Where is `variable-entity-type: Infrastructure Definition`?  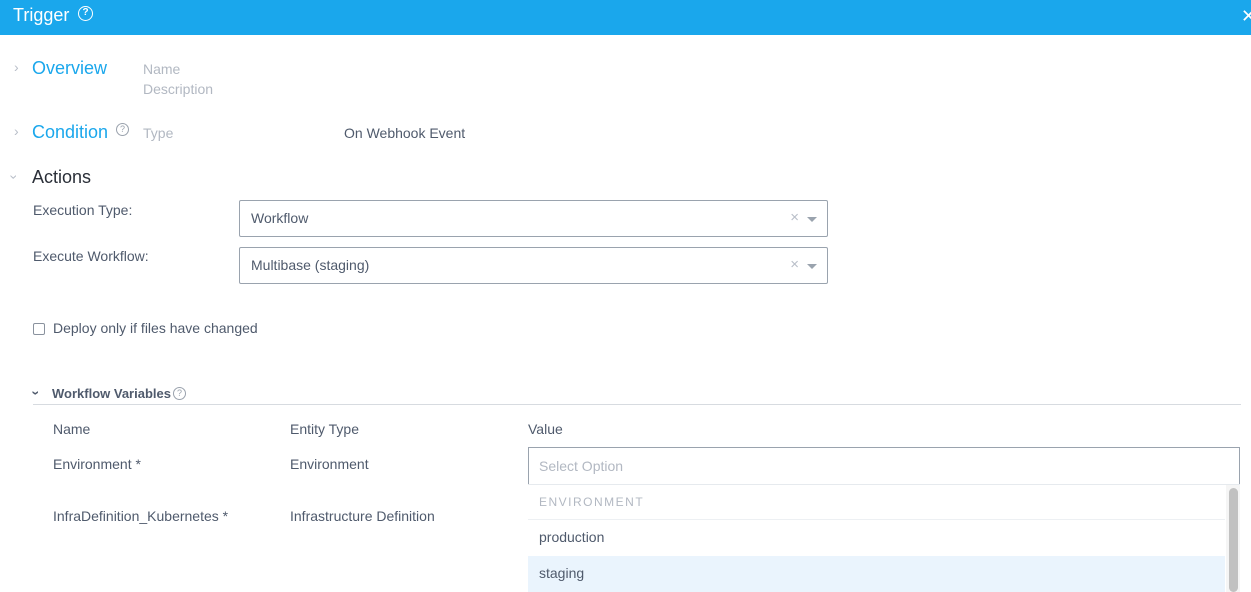 variable-entity-type: Infrastructure Definition is located at coordinates (362, 516).